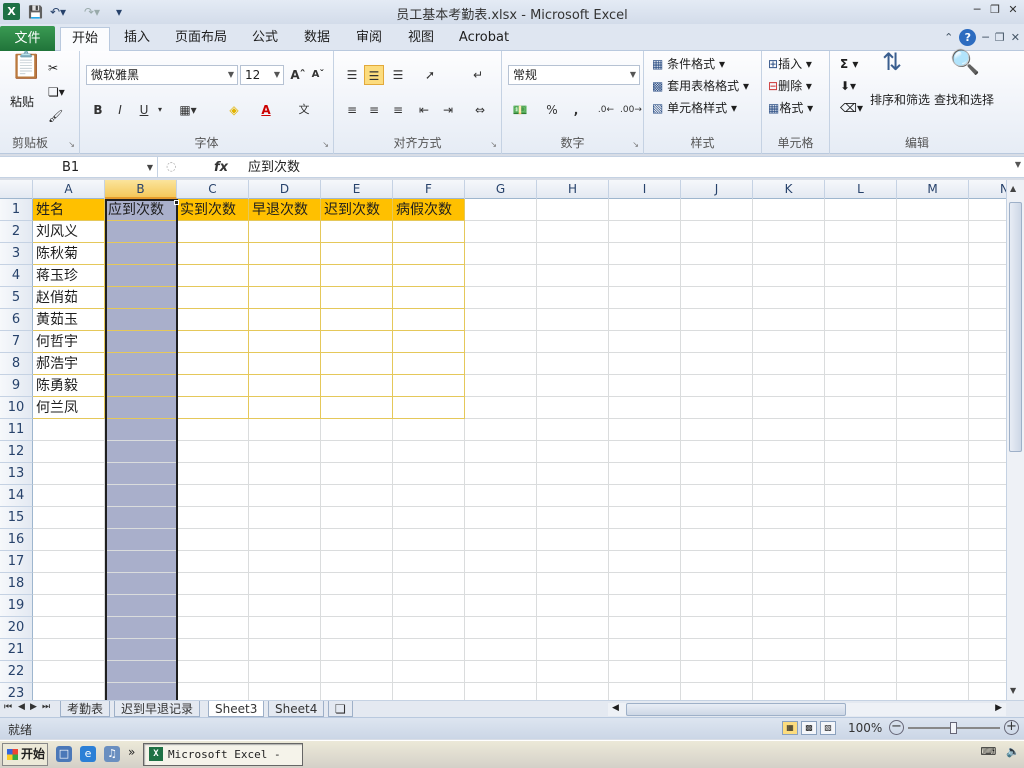  Describe the element at coordinates (1013, 690) in the screenshot. I see `scroll-down-icon: ▼` at that location.